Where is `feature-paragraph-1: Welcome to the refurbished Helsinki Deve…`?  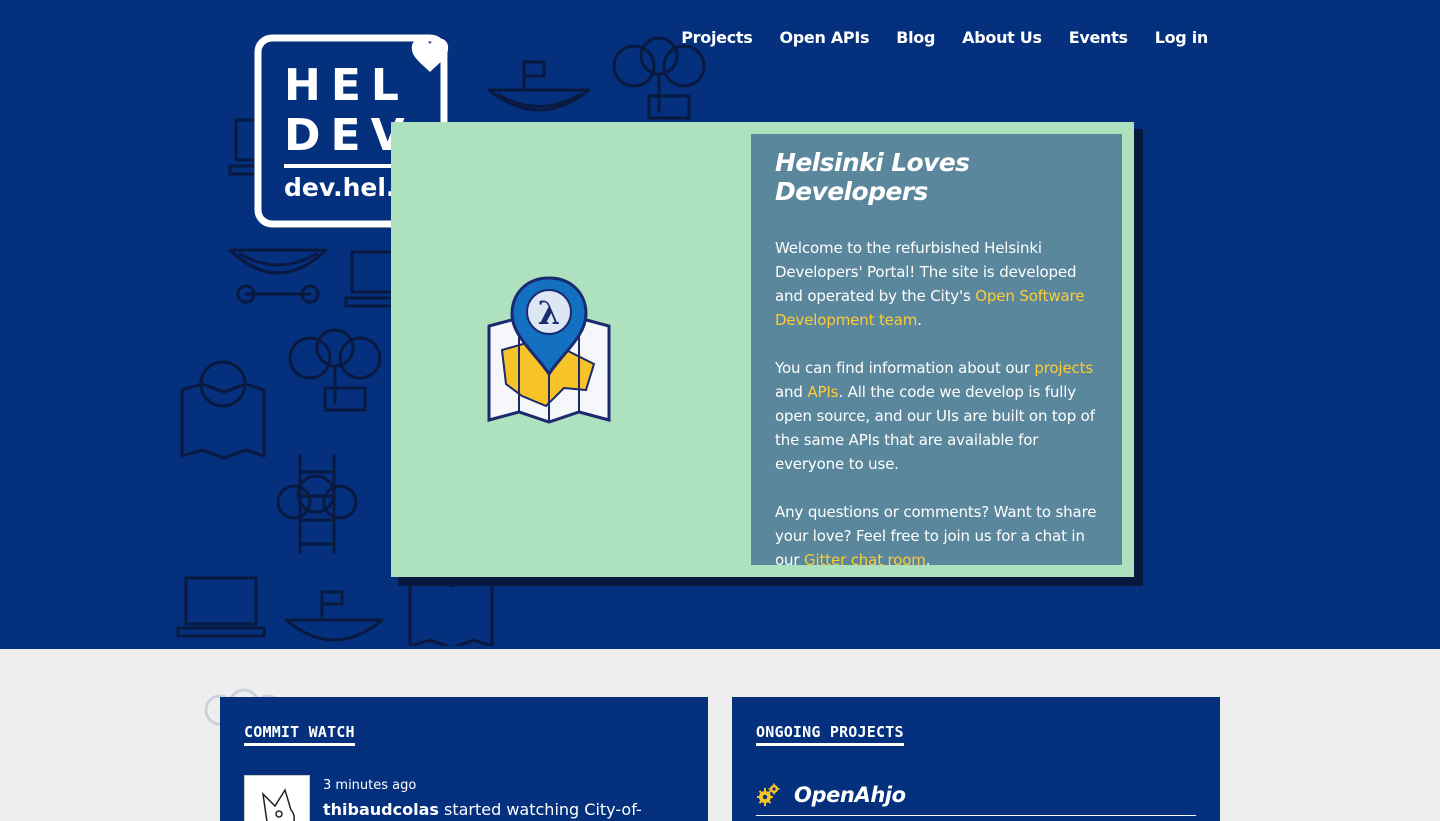 feature-paragraph-1: Welcome to the refurbished Helsinki Deve… is located at coordinates (930, 284).